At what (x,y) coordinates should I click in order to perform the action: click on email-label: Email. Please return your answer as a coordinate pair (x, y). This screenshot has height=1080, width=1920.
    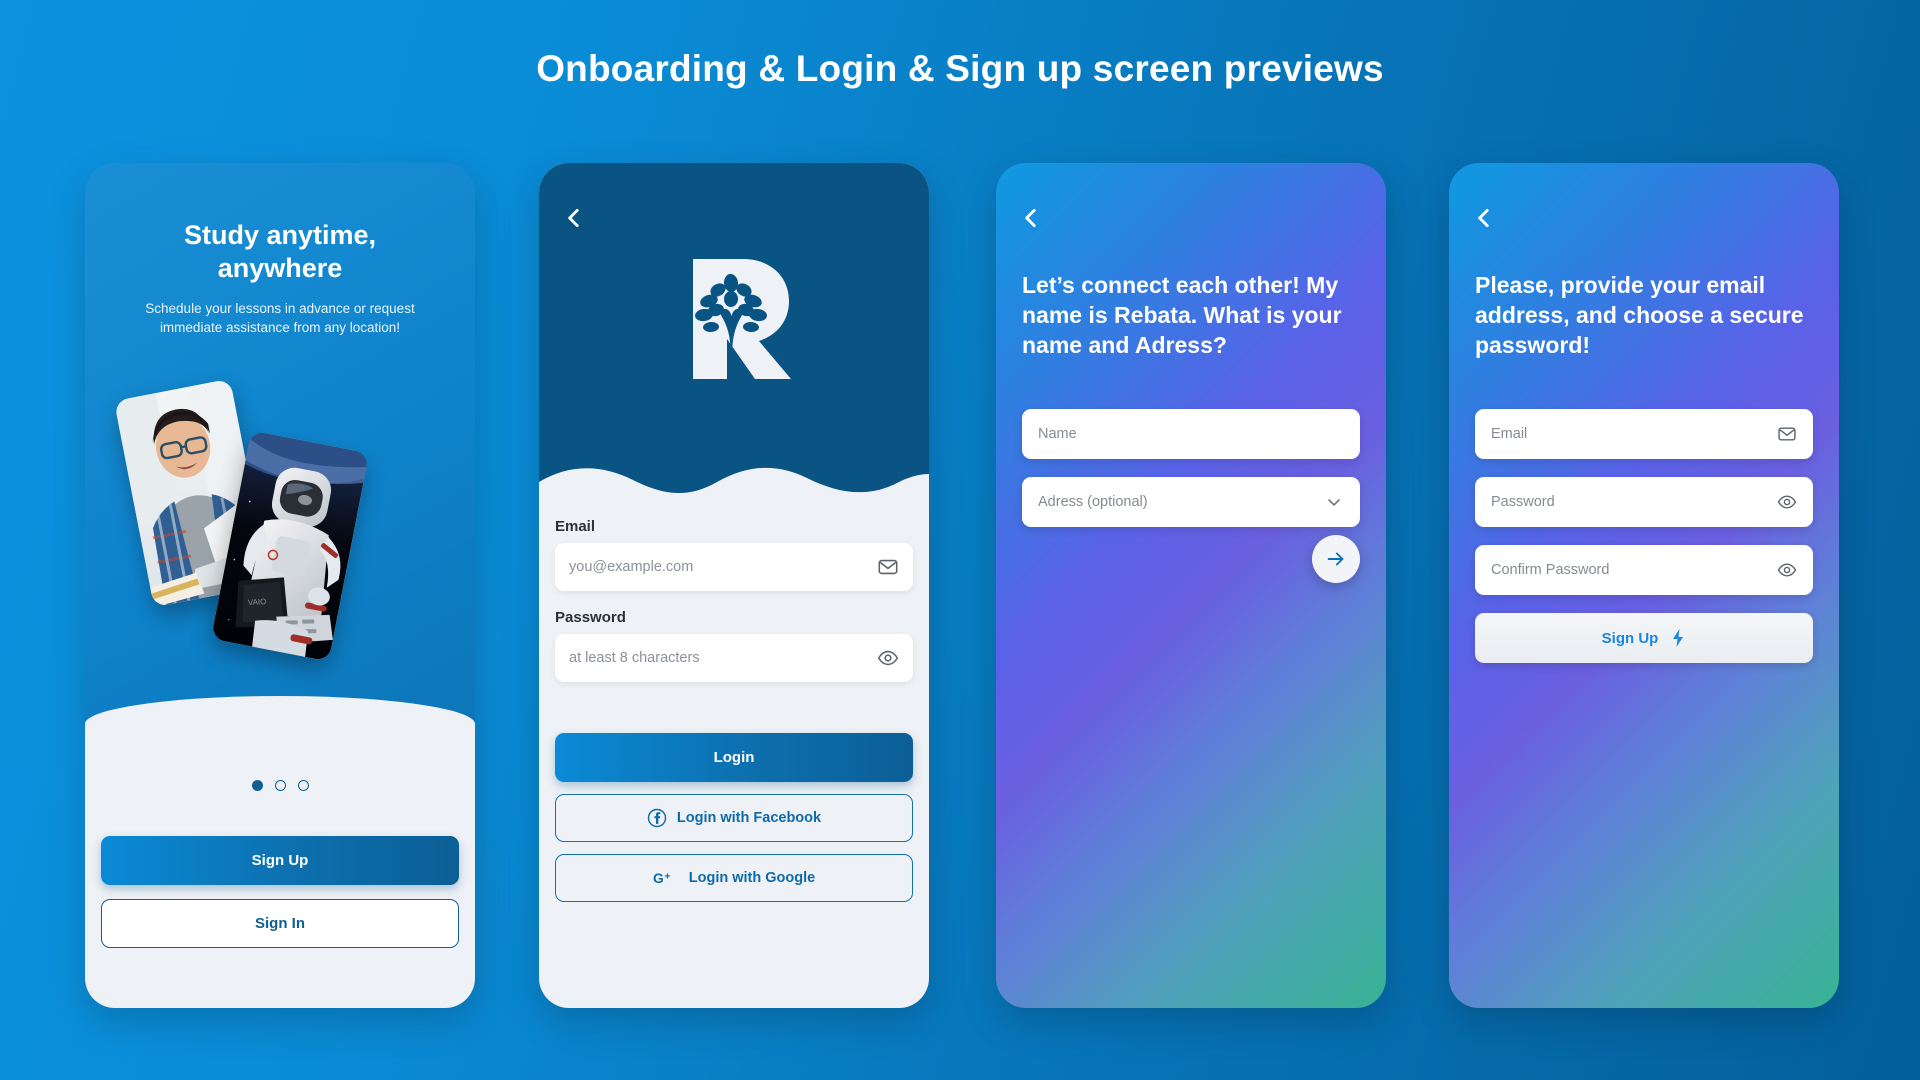
    Looking at the image, I should click on (575, 526).